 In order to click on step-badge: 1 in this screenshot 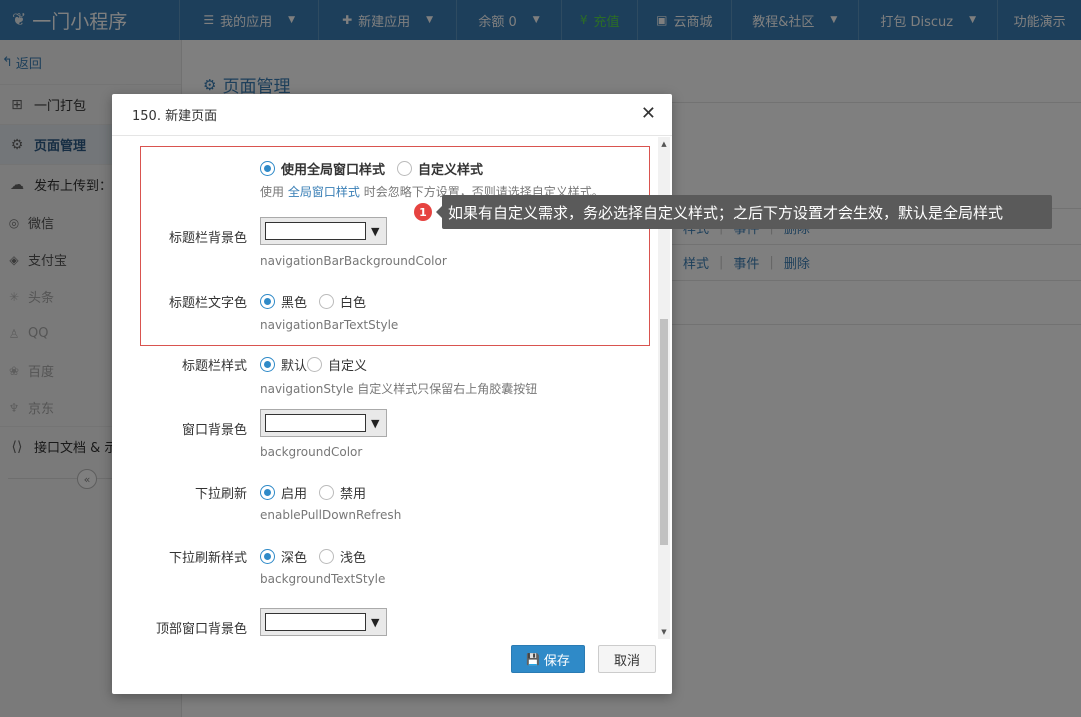, I will do `click(423, 212)`.